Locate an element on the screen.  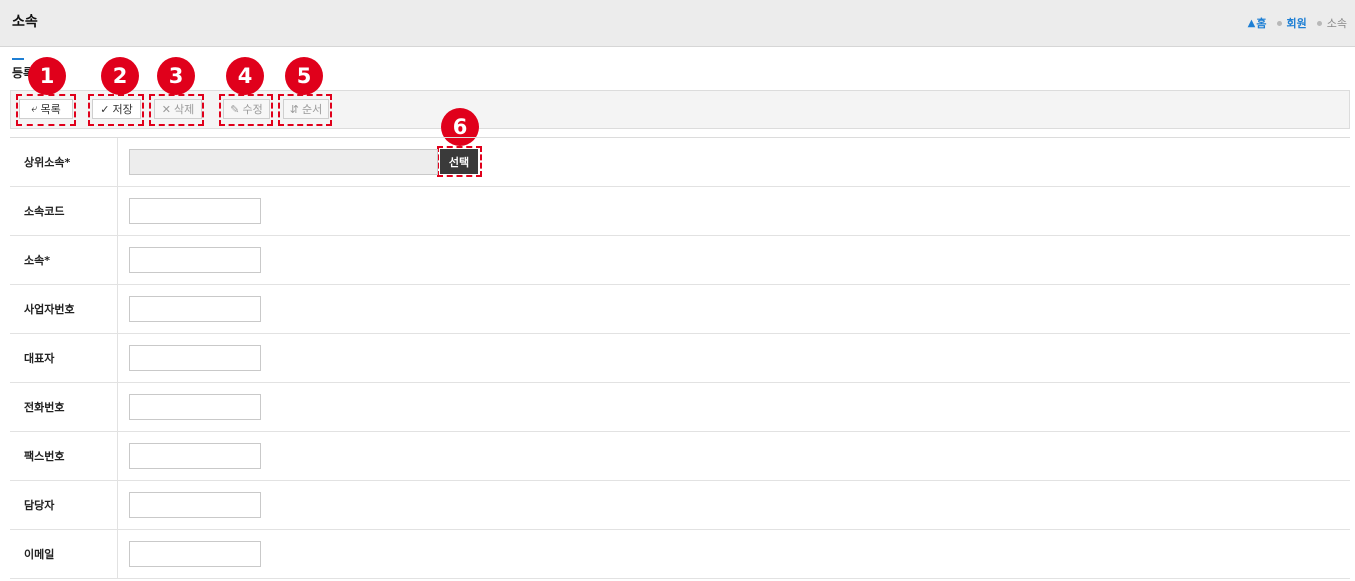
fax-input is located at coordinates (195, 456).